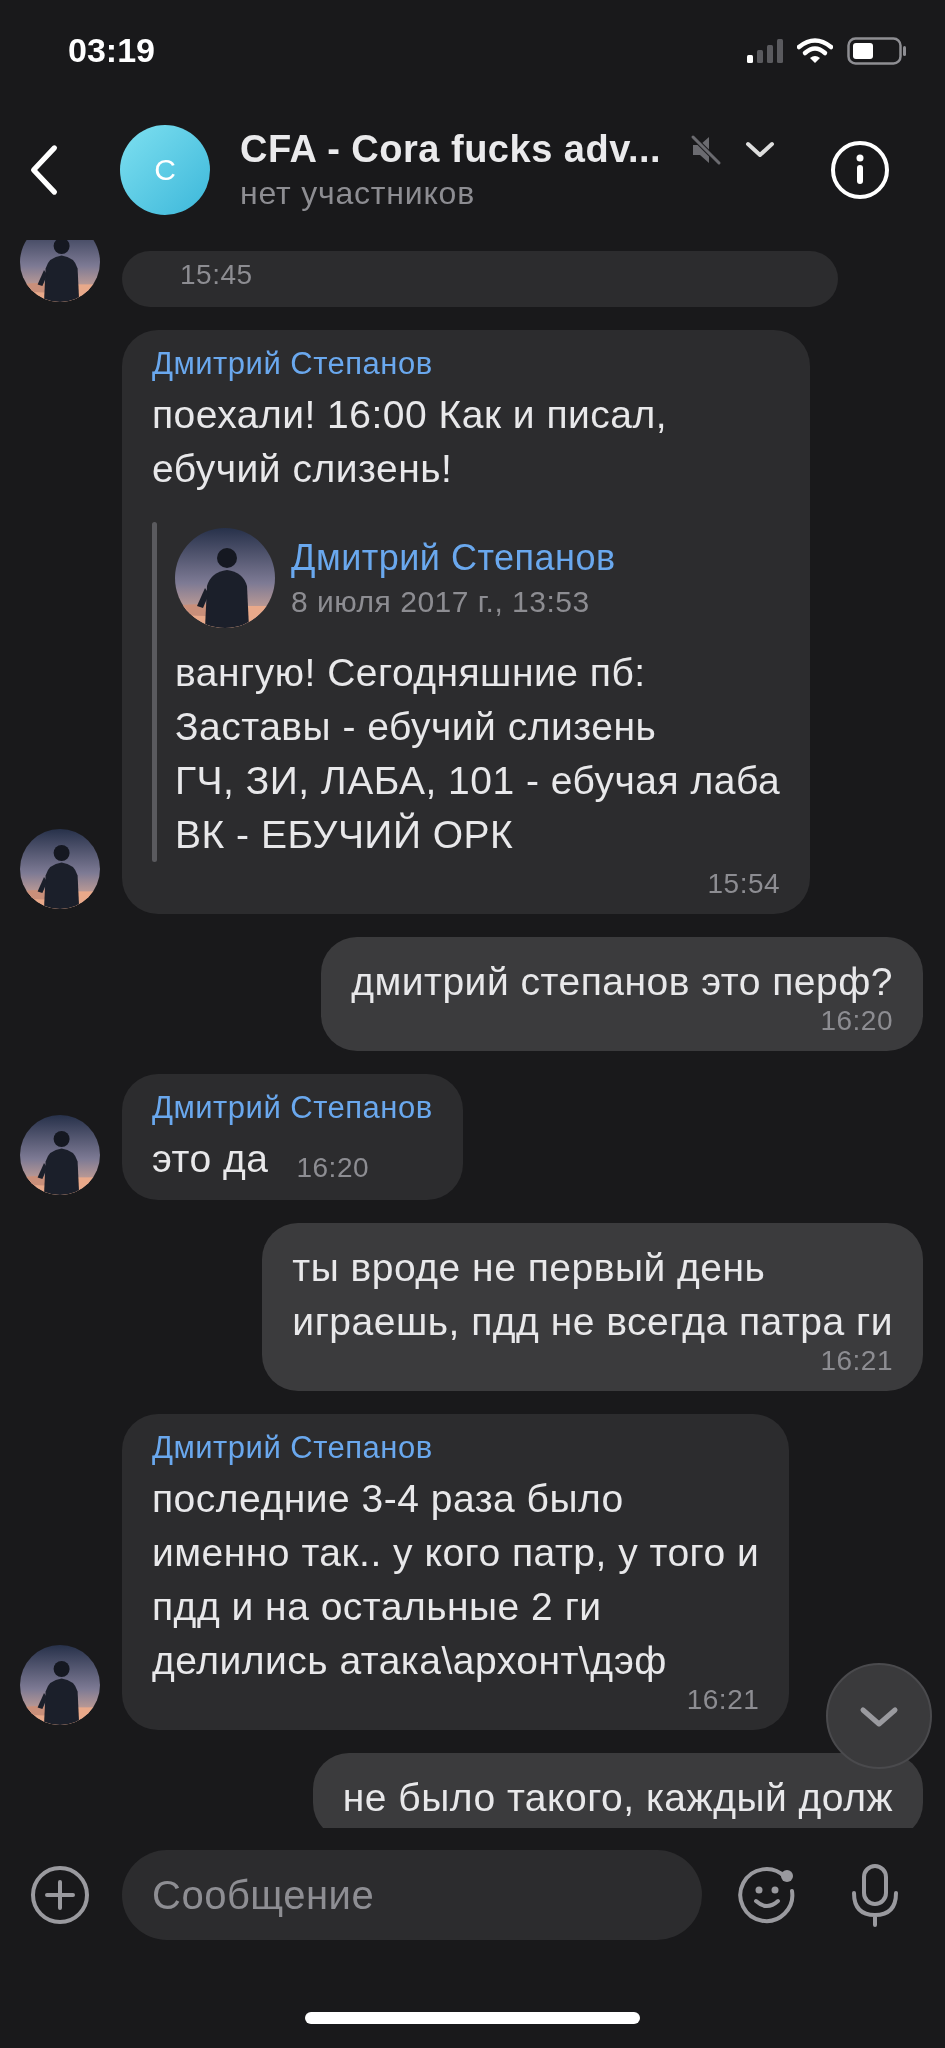 This screenshot has width=945, height=2048. Describe the element at coordinates (210, 1159) in the screenshot. I see `message-text: это да` at that location.